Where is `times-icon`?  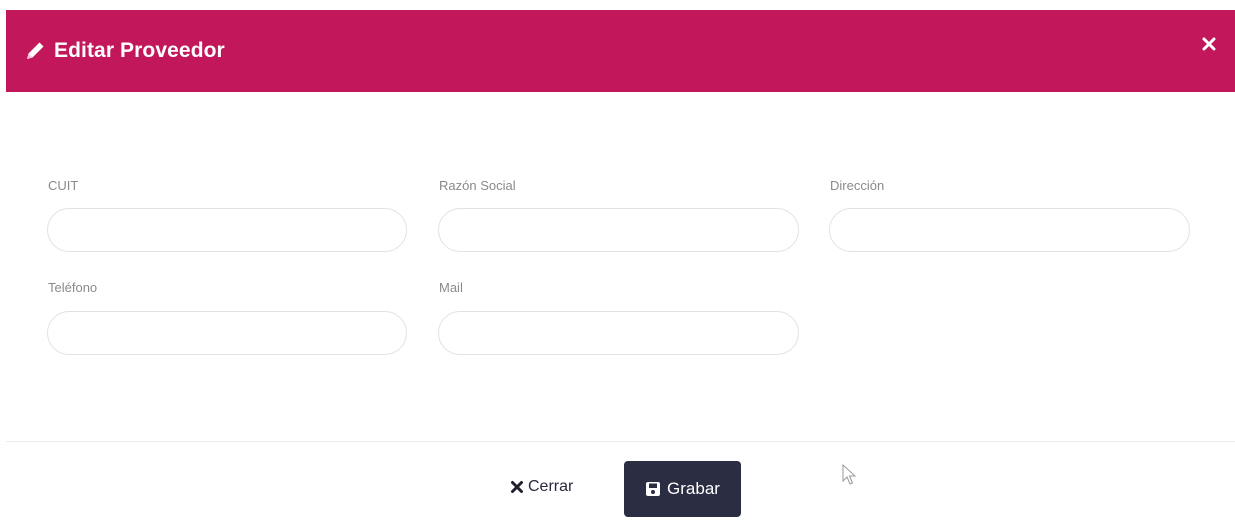
times-icon is located at coordinates (517, 487).